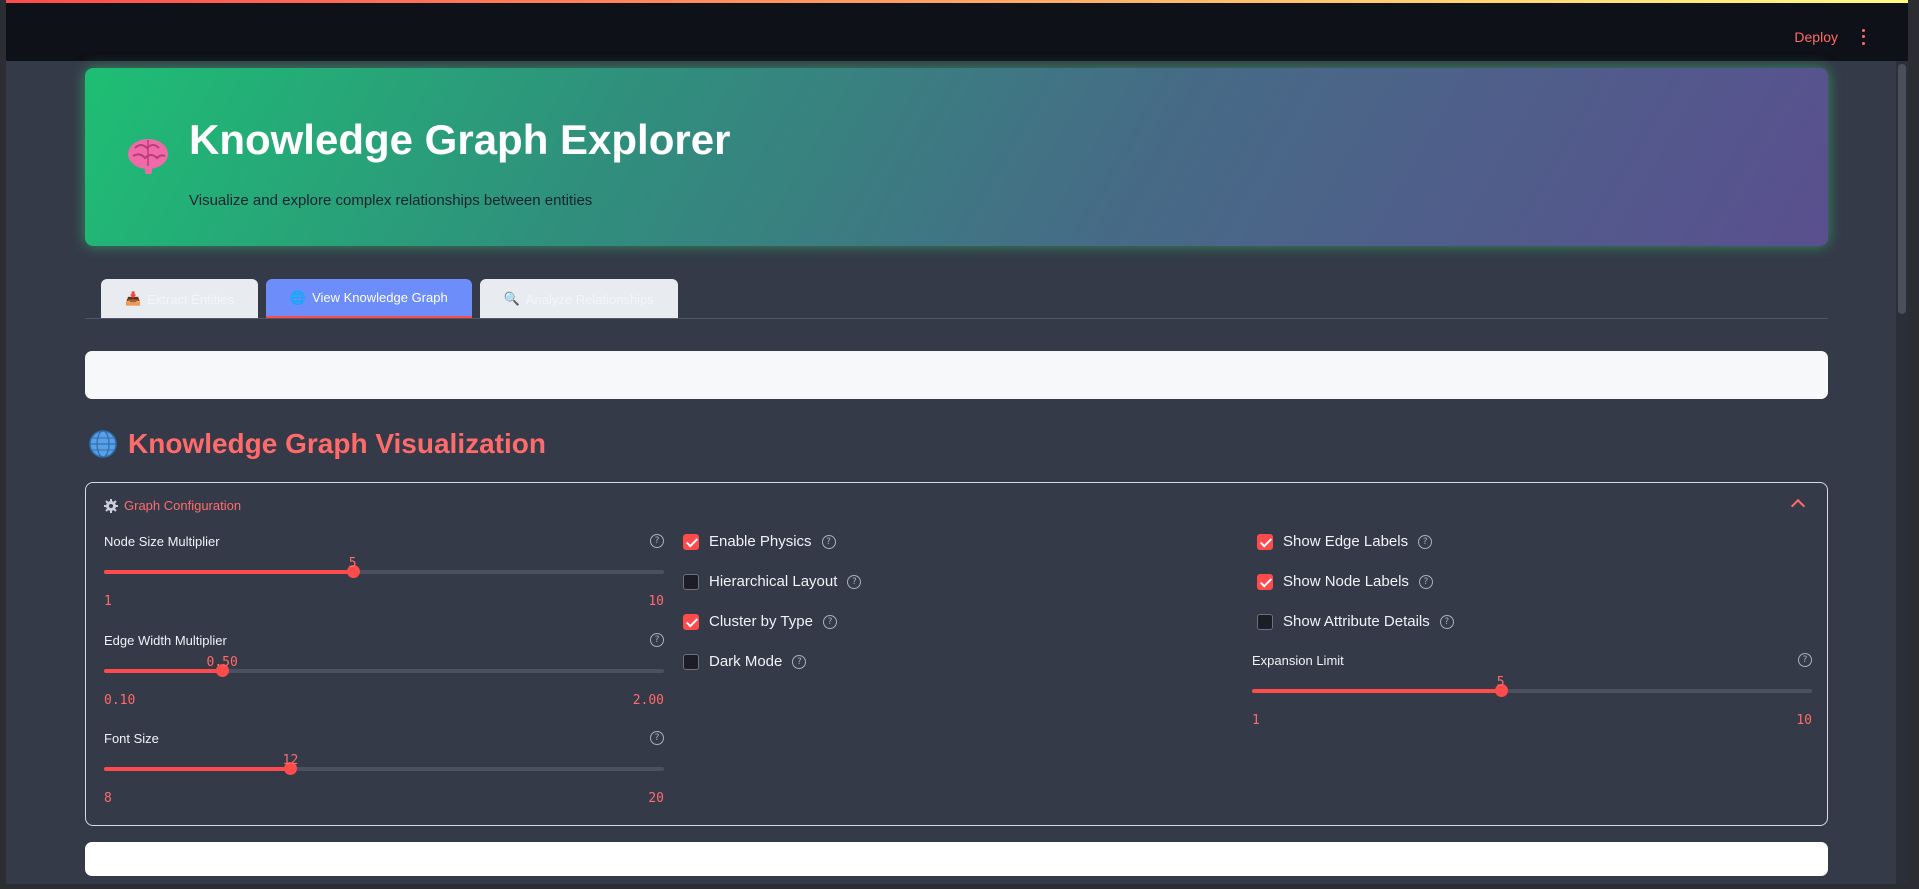  What do you see at coordinates (111, 505) in the screenshot?
I see `gear-icon` at bounding box center [111, 505].